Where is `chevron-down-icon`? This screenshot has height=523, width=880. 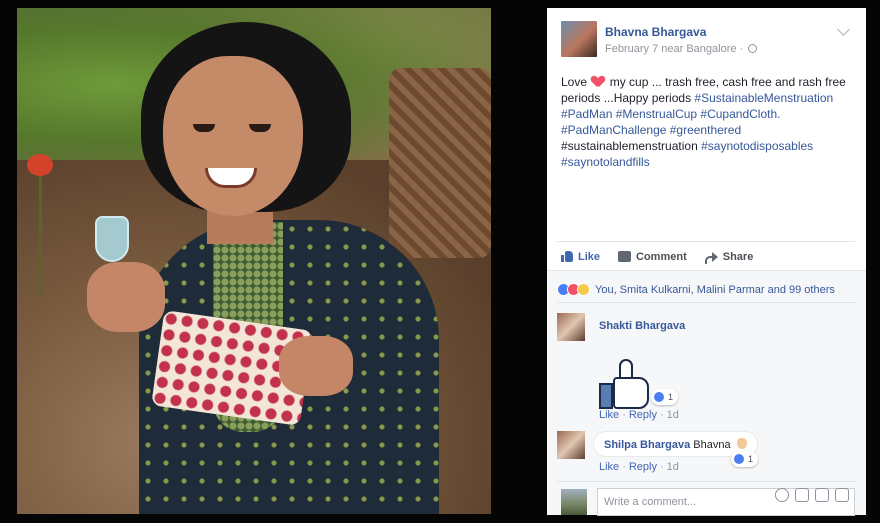 chevron-down-icon is located at coordinates (843, 29).